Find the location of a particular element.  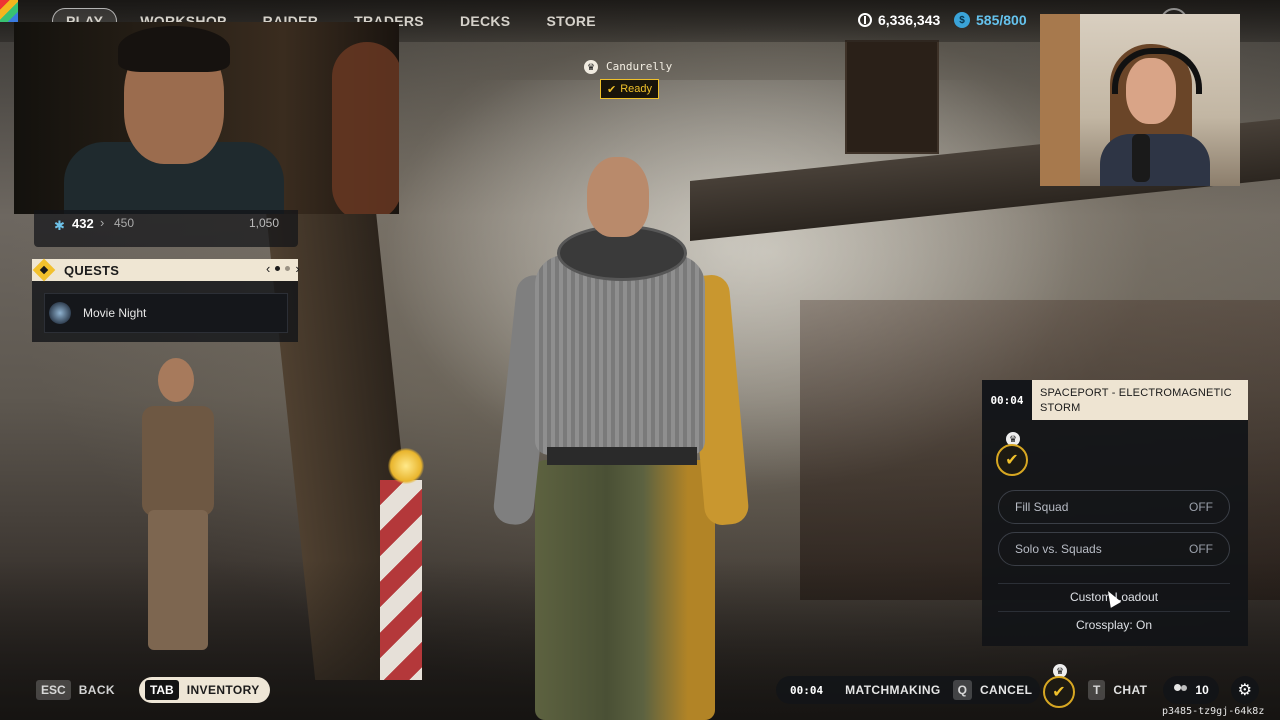

page-dot-active is located at coordinates (278, 268).